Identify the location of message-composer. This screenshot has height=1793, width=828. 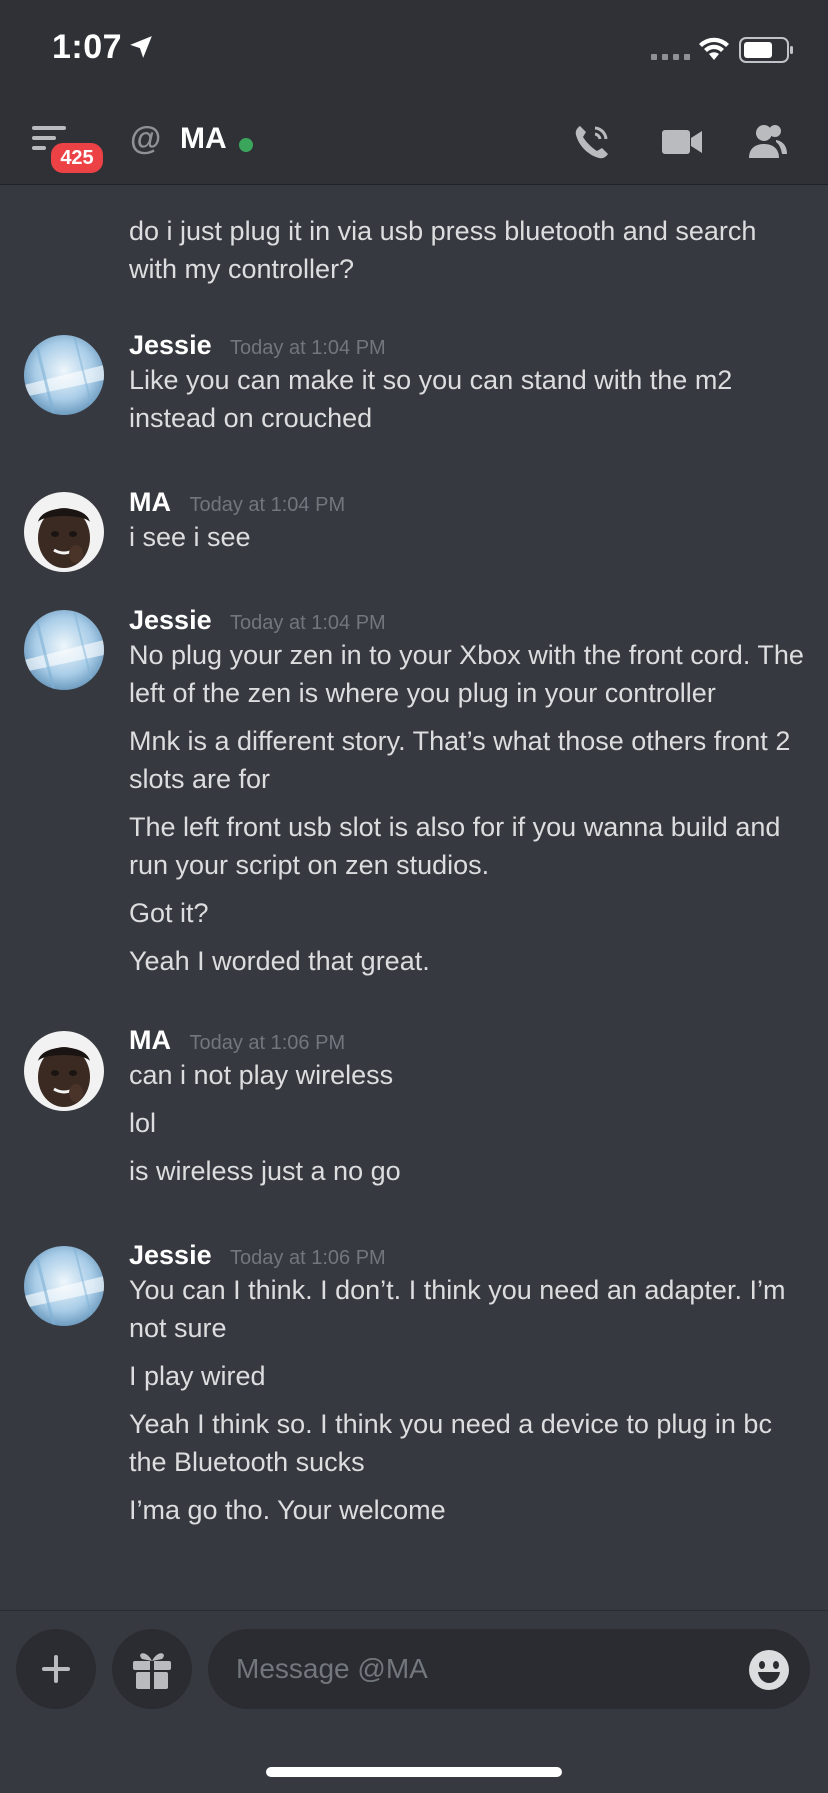
(414, 1701).